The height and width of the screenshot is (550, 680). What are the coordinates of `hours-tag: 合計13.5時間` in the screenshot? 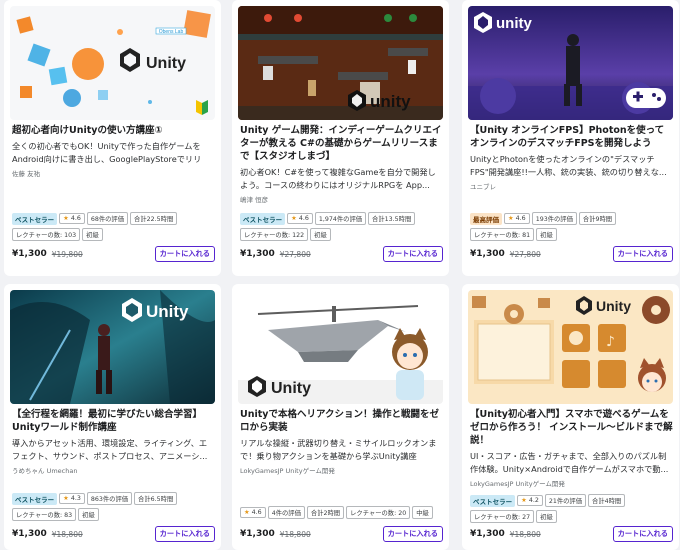 It's located at (392, 218).